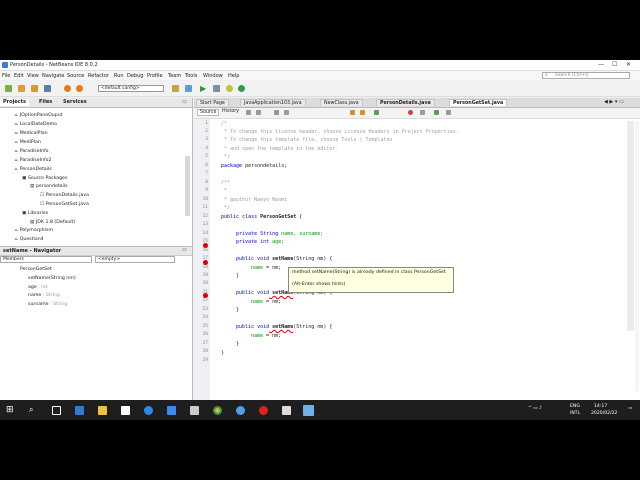 The height and width of the screenshot is (480, 640). Describe the element at coordinates (49, 186) in the screenshot. I see `tree-item-package: ▤ persondetails` at that location.